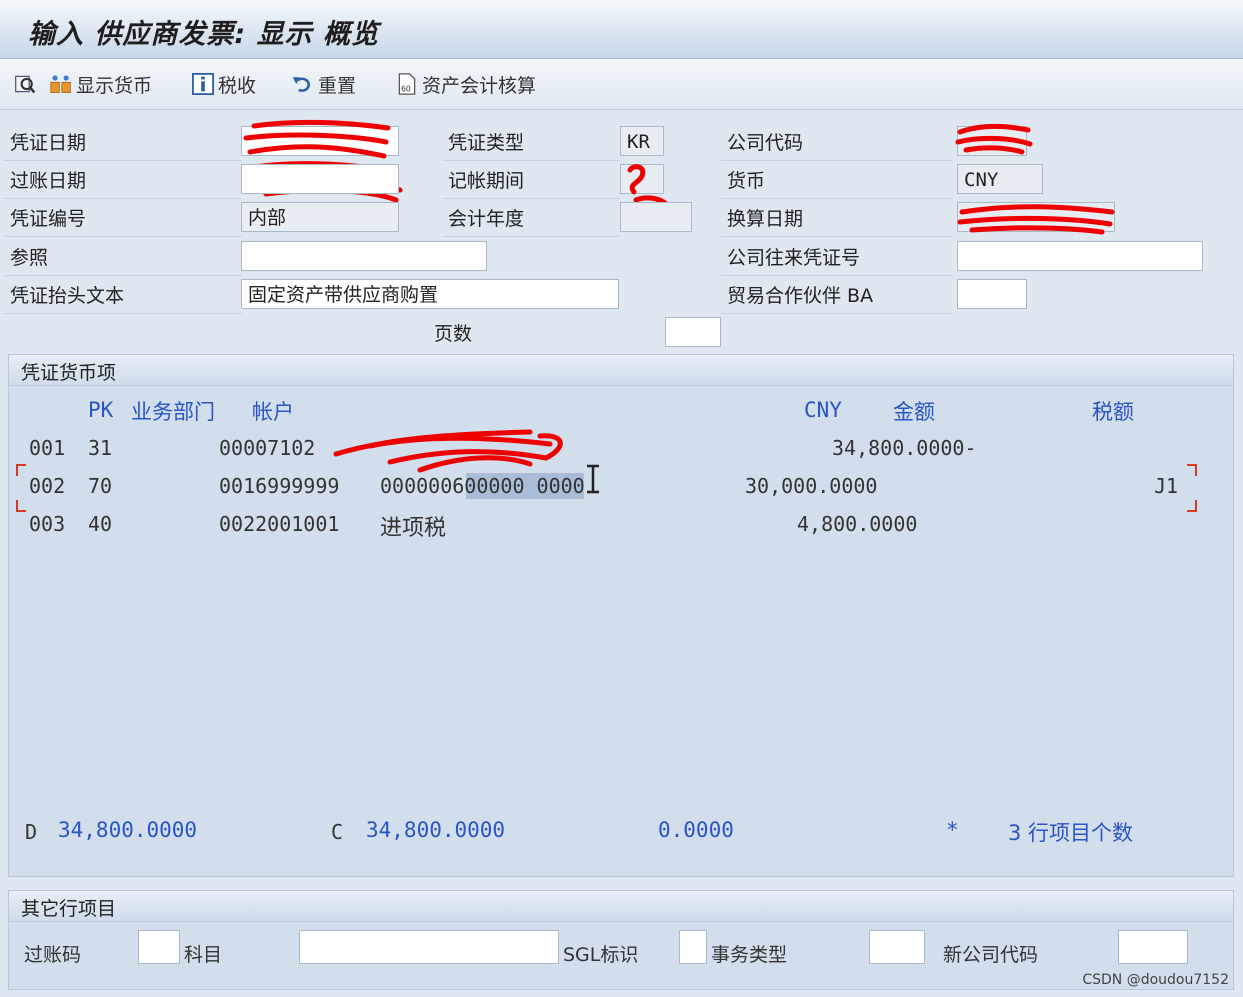  I want to click on tax-label: 税收, so click(237, 85).